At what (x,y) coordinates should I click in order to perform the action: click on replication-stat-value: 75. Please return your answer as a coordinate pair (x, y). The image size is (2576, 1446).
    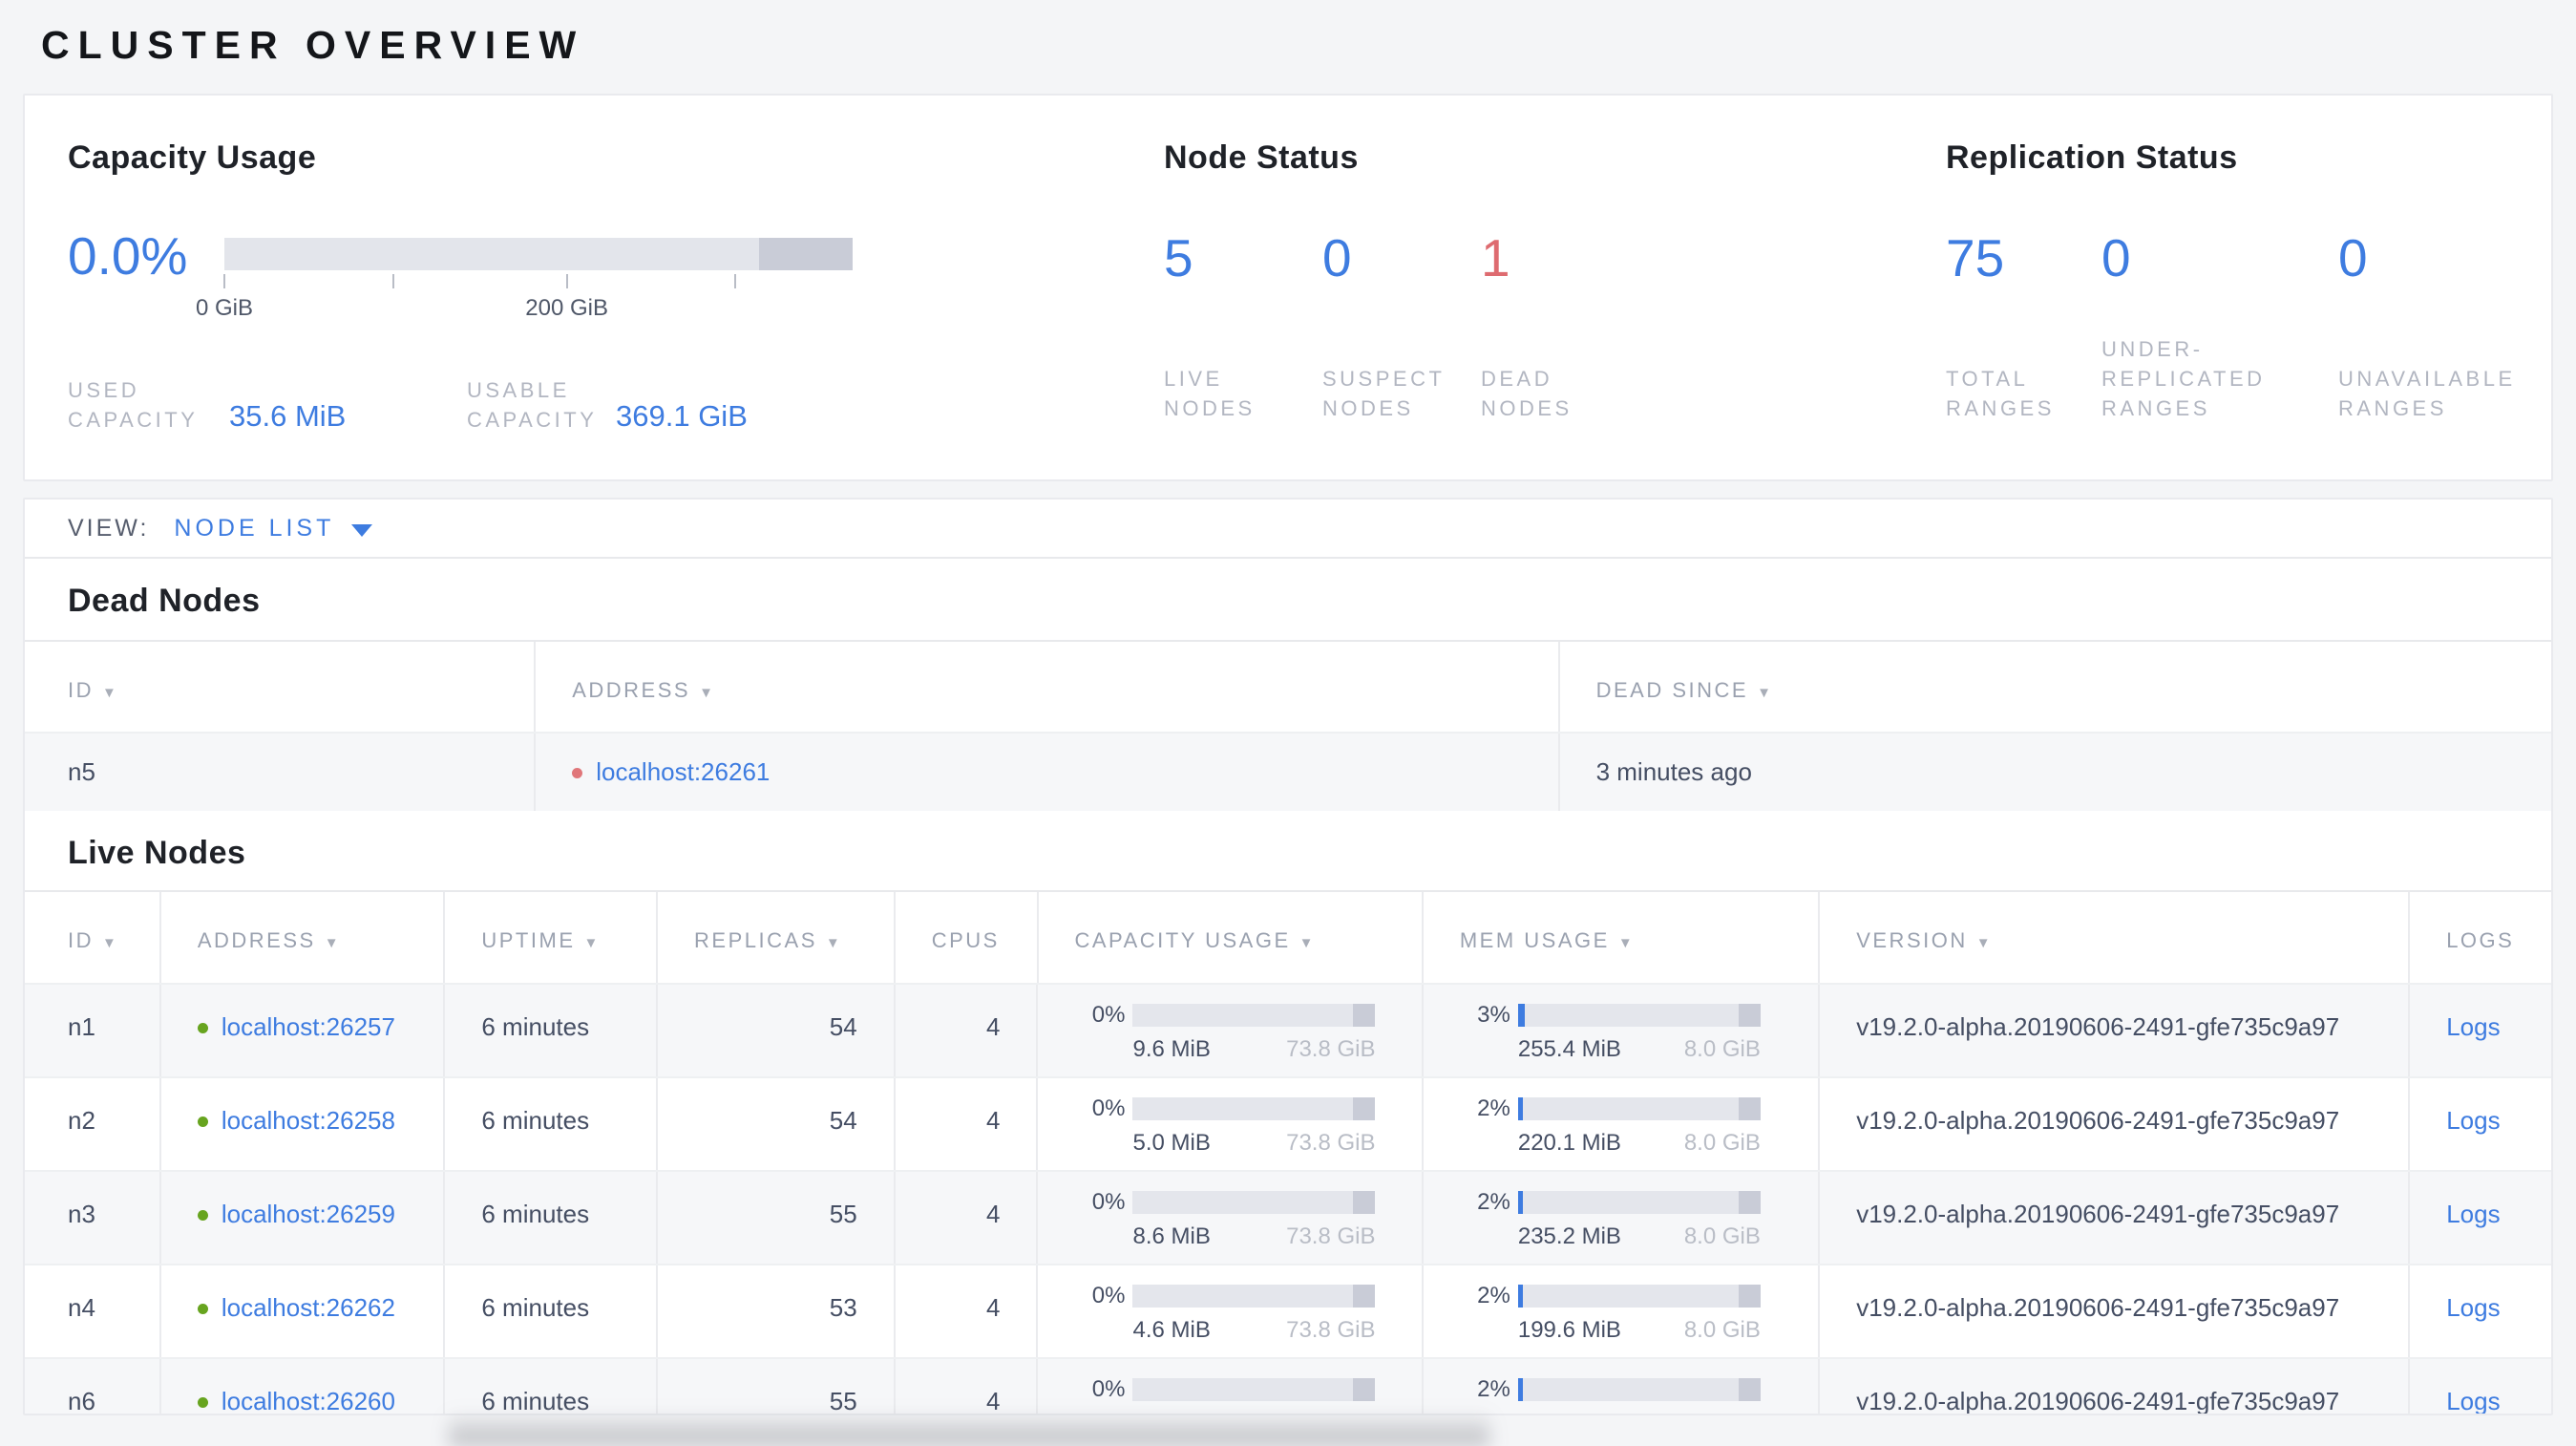
    Looking at the image, I should click on (1975, 257).